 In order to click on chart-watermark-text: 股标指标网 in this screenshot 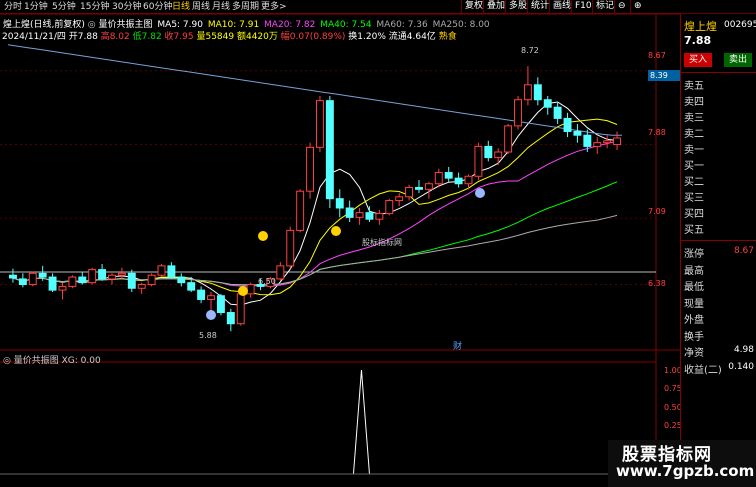, I will do `click(382, 242)`.